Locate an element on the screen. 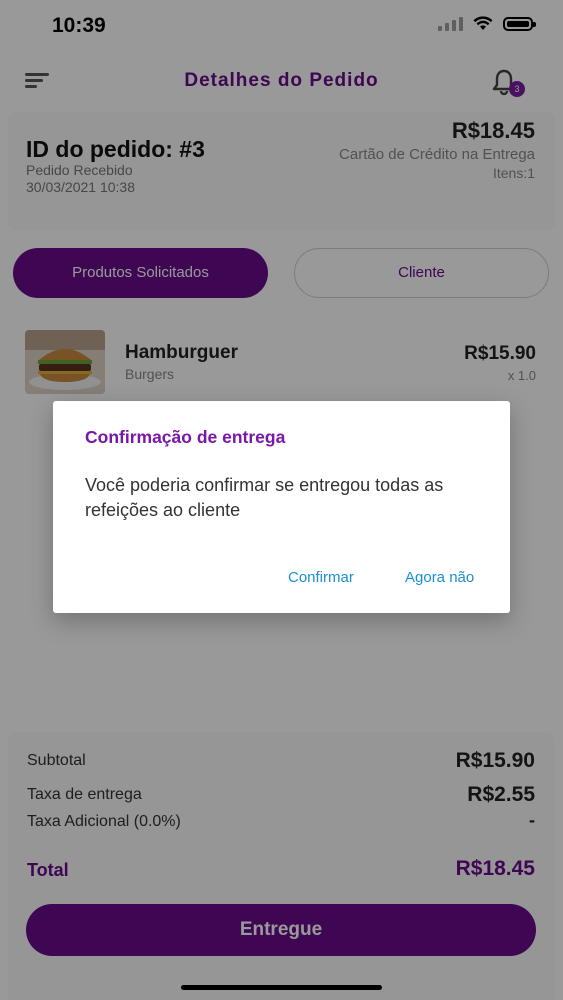 The height and width of the screenshot is (1000, 563). confirm-button: Confirmar is located at coordinates (321, 577).